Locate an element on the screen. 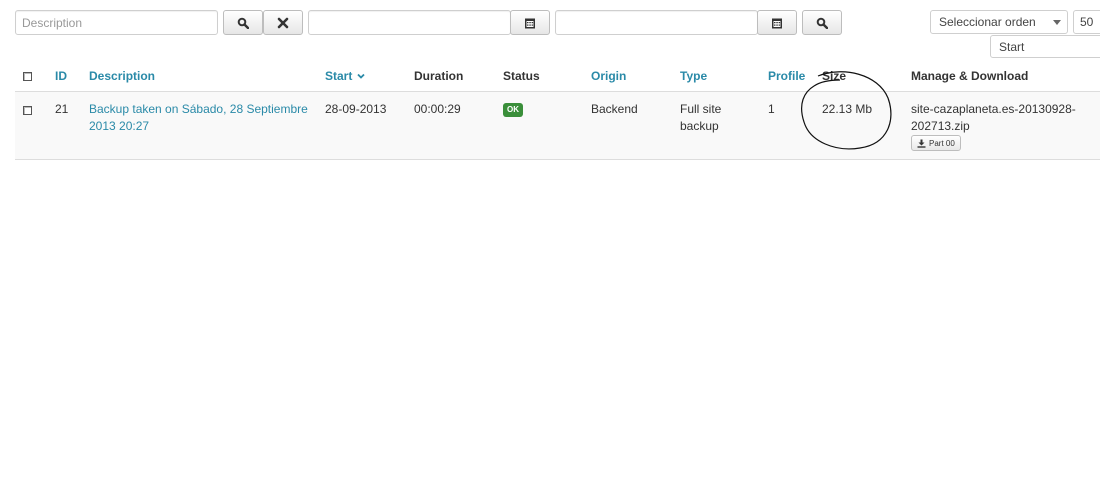  download-part-button: Part 00 is located at coordinates (936, 143).